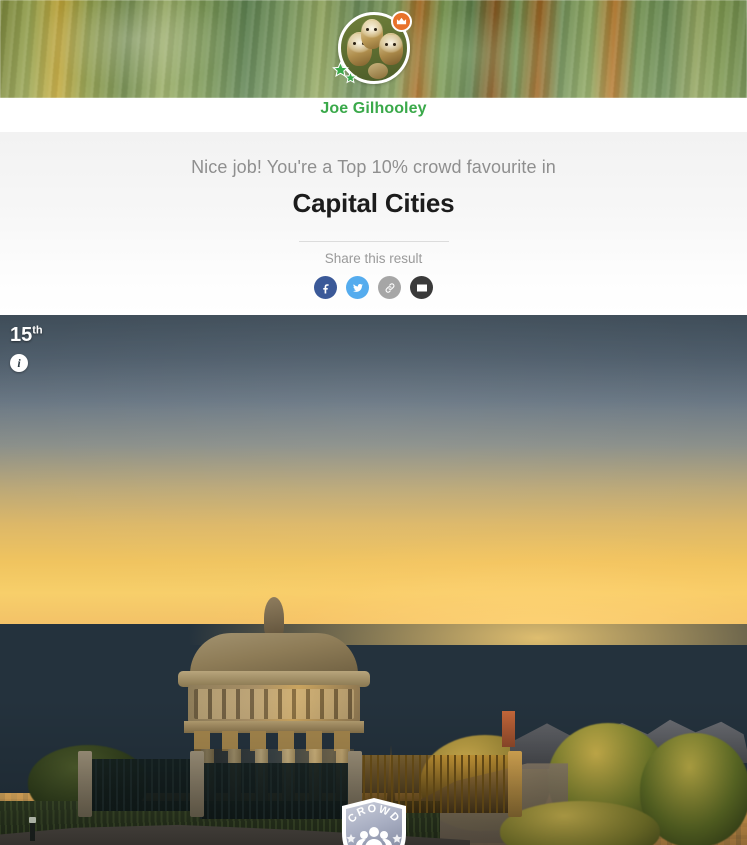  I want to click on divider, so click(373, 242).